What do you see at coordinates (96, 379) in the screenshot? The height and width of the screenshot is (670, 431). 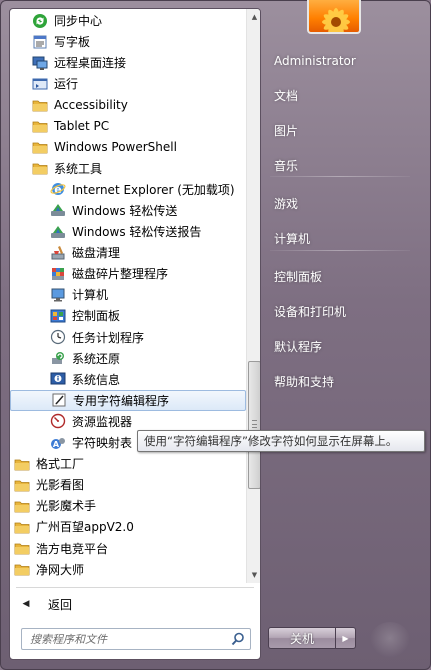 I see `program-list-item-label: 系统信息` at bounding box center [96, 379].